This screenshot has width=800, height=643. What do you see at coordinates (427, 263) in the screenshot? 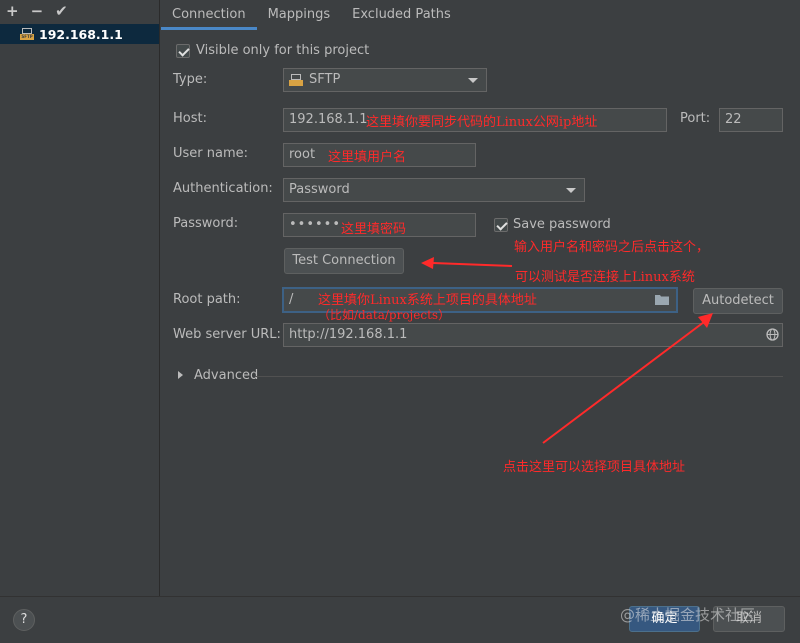
I see `arrowhead-test-connection` at bounding box center [427, 263].